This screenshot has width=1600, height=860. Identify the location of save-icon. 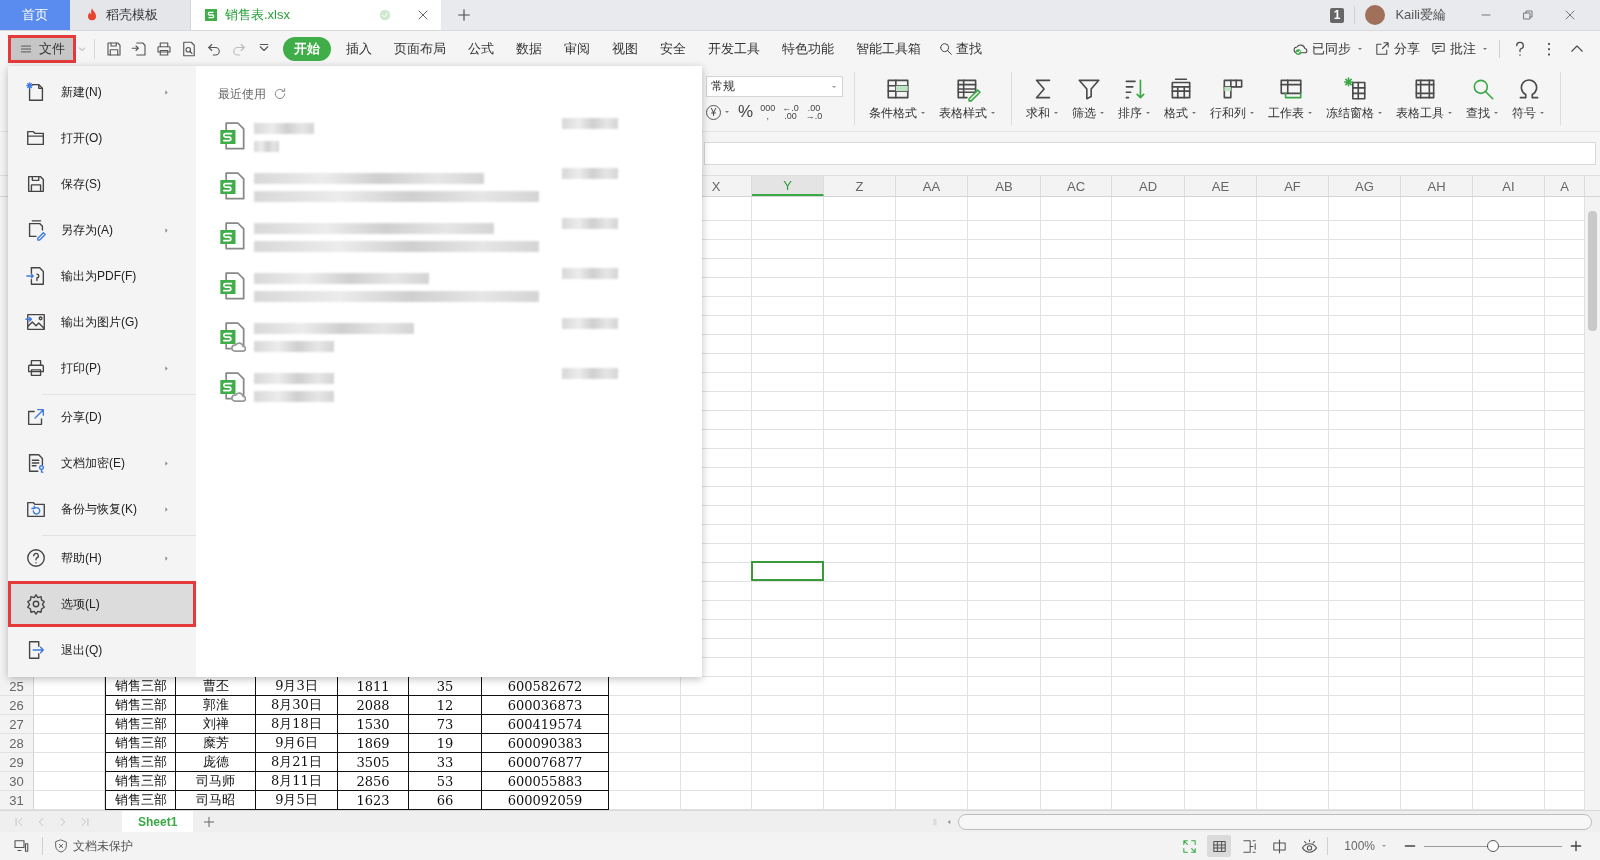
(114, 48).